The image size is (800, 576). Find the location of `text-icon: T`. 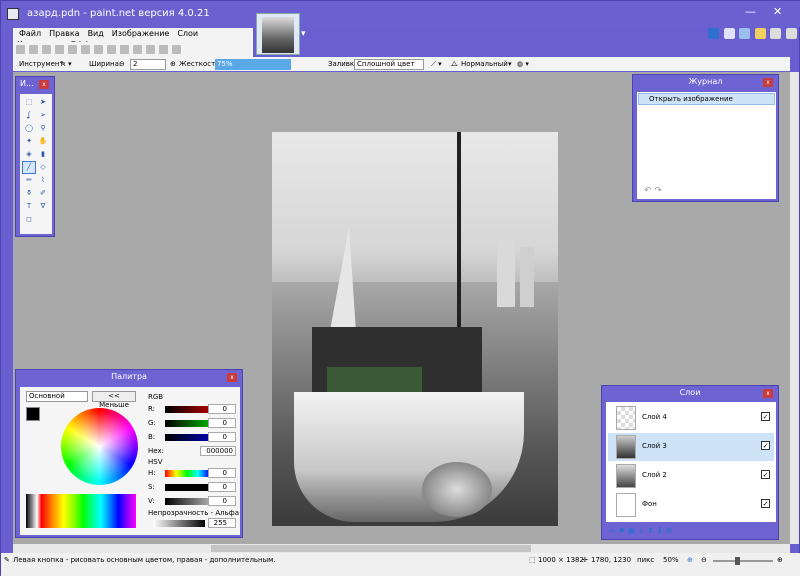

text-icon: T is located at coordinates (29, 206).